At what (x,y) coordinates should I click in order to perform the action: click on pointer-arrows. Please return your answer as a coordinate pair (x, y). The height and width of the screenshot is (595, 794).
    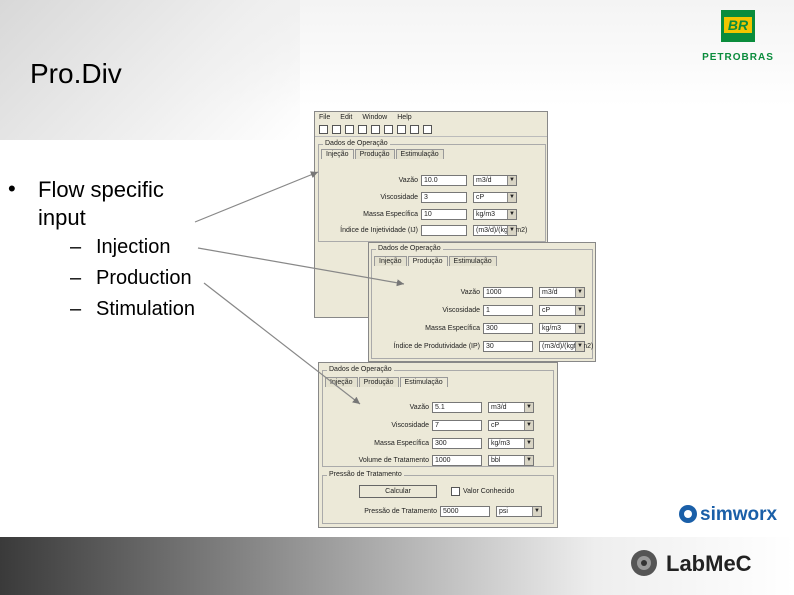
    Looking at the image, I should click on (299, 288).